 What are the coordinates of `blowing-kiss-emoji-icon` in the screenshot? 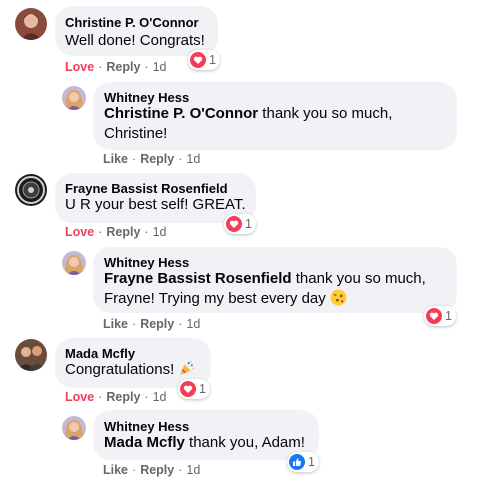 It's located at (338, 297).